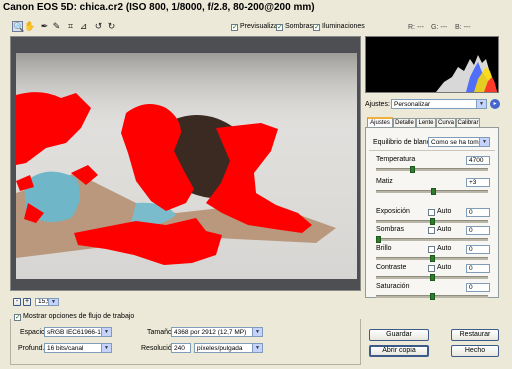  I want to click on g-readout: G: ---, so click(439, 27).